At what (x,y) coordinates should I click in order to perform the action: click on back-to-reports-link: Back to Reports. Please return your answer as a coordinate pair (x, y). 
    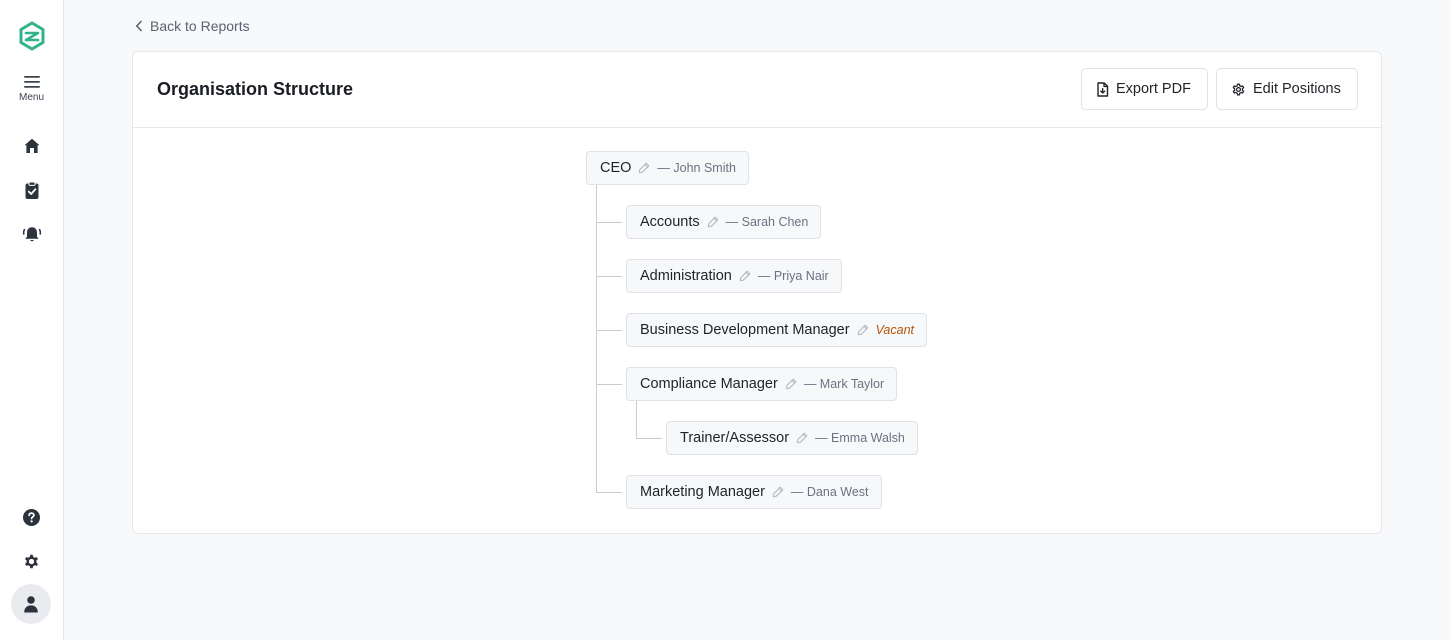
    Looking at the image, I should click on (192, 26).